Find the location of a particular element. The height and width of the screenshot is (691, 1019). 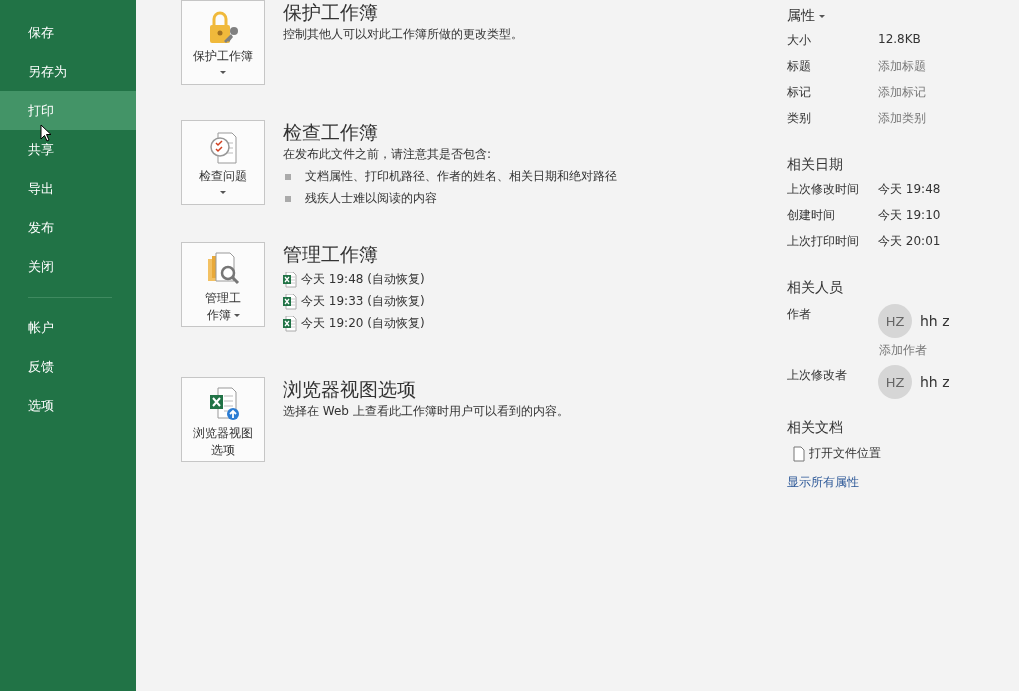

section-title: 保护工作簿 is located at coordinates (331, 12).